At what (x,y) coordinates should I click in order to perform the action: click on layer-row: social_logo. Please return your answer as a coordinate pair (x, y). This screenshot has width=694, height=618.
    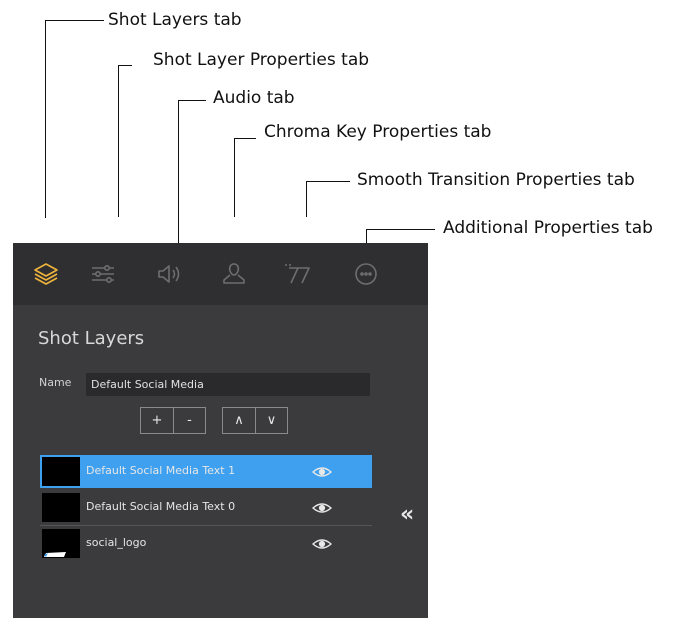
    Looking at the image, I should click on (206, 543).